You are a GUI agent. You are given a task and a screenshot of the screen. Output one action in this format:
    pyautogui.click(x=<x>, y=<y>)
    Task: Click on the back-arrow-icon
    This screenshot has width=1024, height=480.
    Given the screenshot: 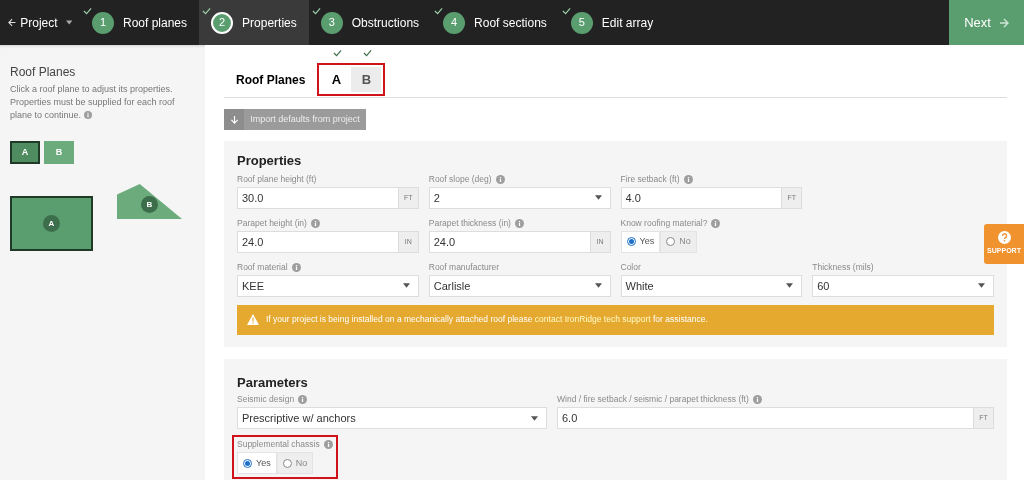 What is the action you would take?
    pyautogui.click(x=12, y=22)
    